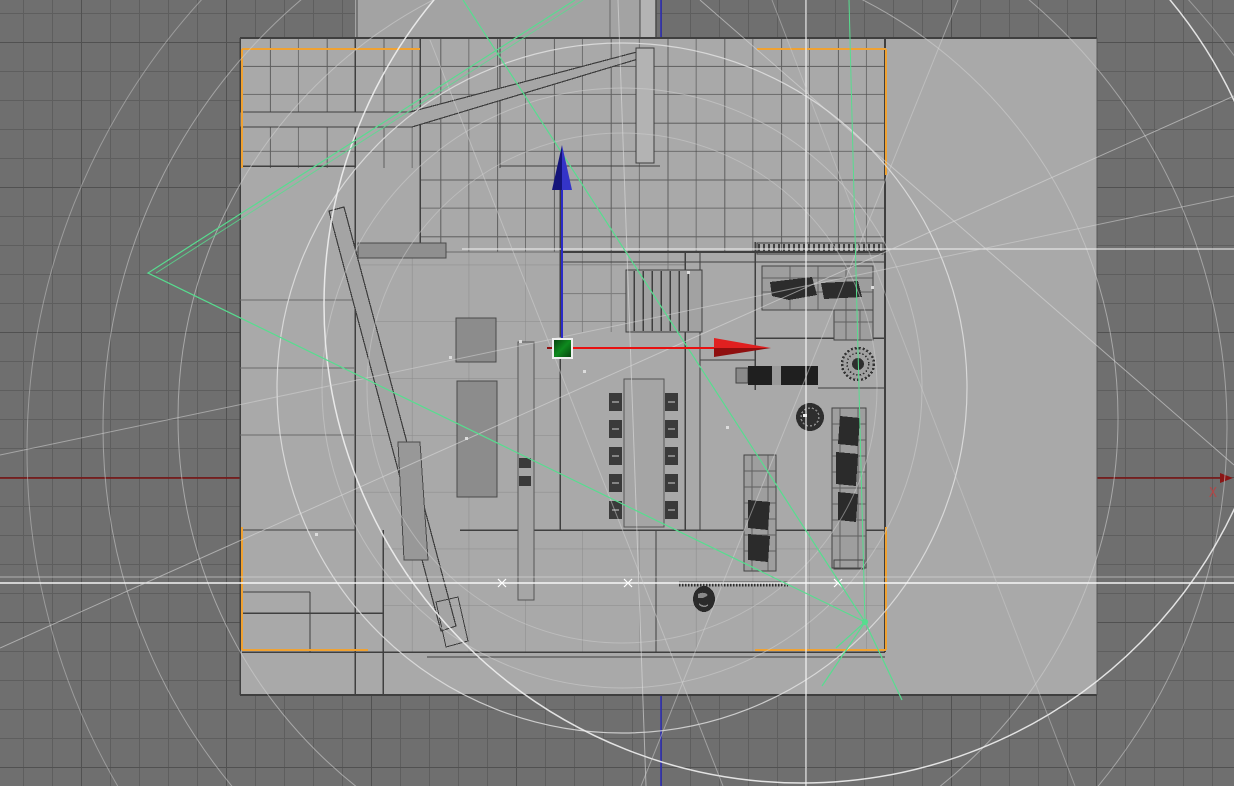 The width and height of the screenshot is (1234, 786). What do you see at coordinates (643, 453) in the screenshot?
I see `dining-table` at bounding box center [643, 453].